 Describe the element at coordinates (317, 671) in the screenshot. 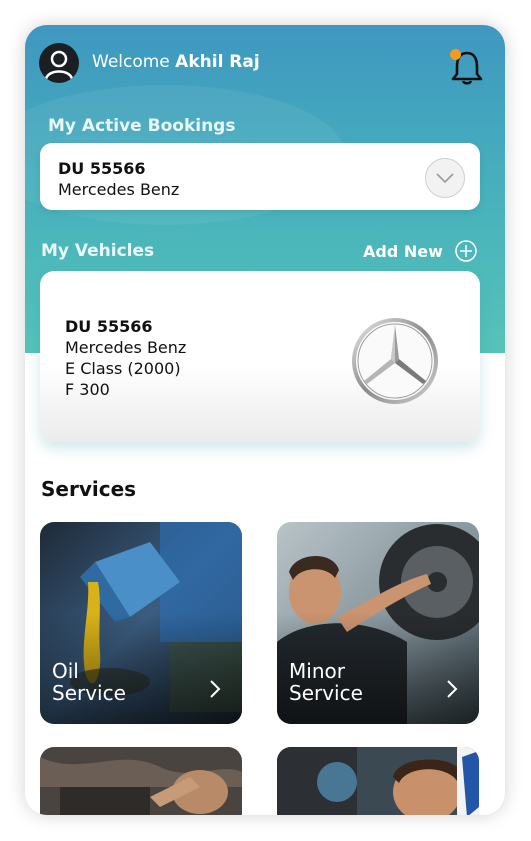

I see `minor-service-label-line1: Minor` at that location.